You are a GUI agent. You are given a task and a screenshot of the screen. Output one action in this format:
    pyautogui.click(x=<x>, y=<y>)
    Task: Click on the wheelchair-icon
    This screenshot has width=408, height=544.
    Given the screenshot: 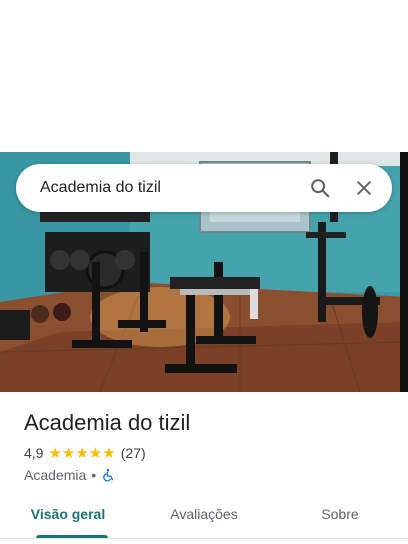 What is the action you would take?
    pyautogui.click(x=108, y=475)
    